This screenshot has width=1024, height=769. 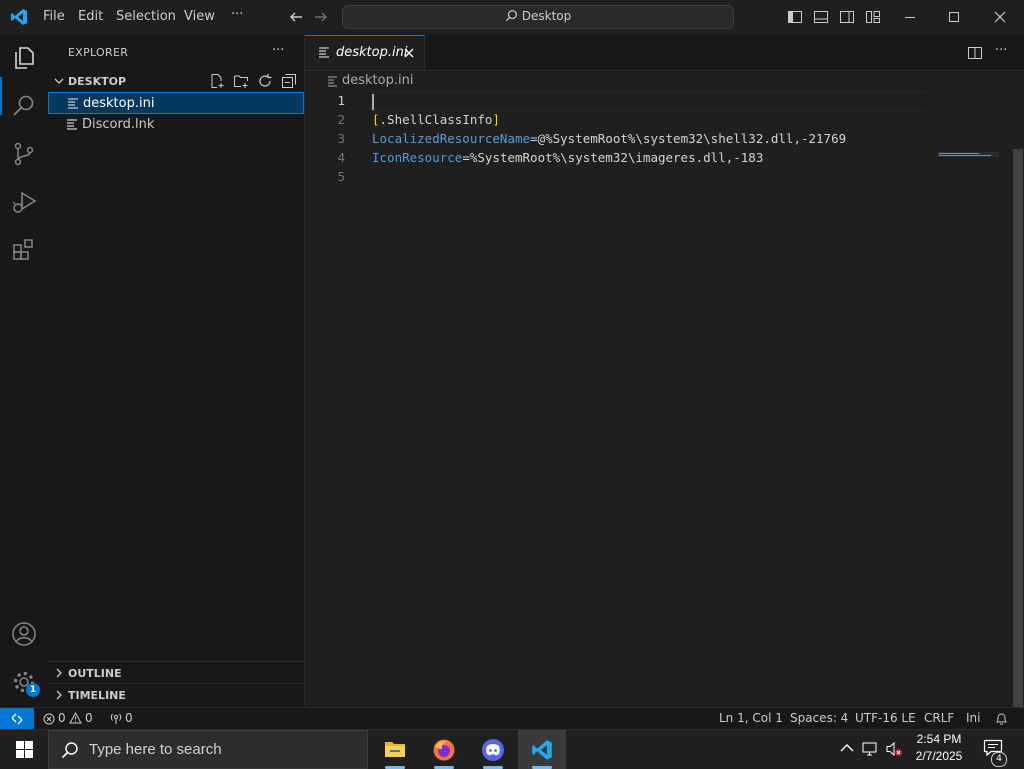 What do you see at coordinates (1000, 17) in the screenshot?
I see `close-window-icon` at bounding box center [1000, 17].